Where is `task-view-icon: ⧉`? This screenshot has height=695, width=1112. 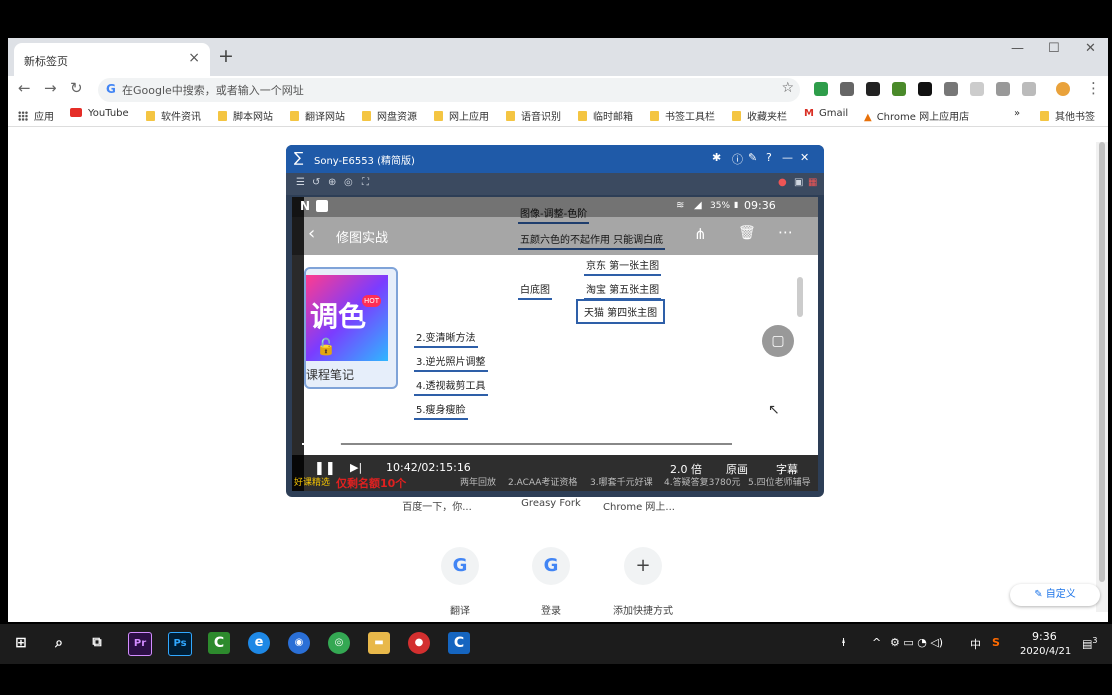 task-view-icon: ⧉ is located at coordinates (97, 643).